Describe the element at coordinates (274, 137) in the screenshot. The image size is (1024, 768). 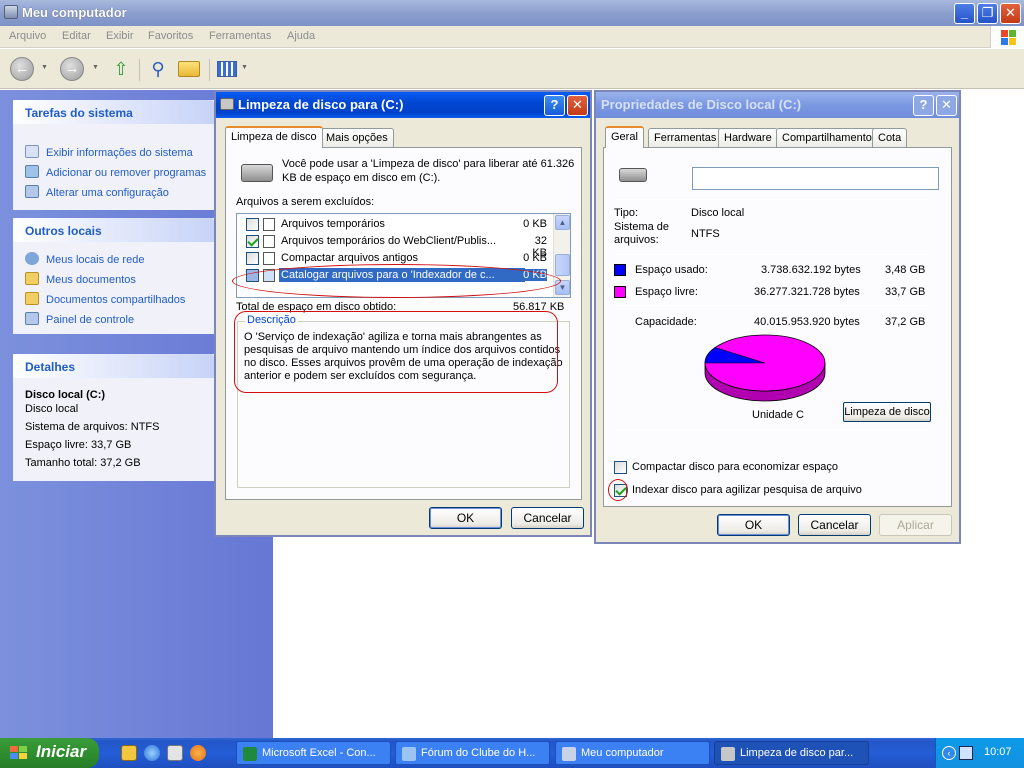
I see `tab-disk-cleanup: Limpeza de disco` at that location.